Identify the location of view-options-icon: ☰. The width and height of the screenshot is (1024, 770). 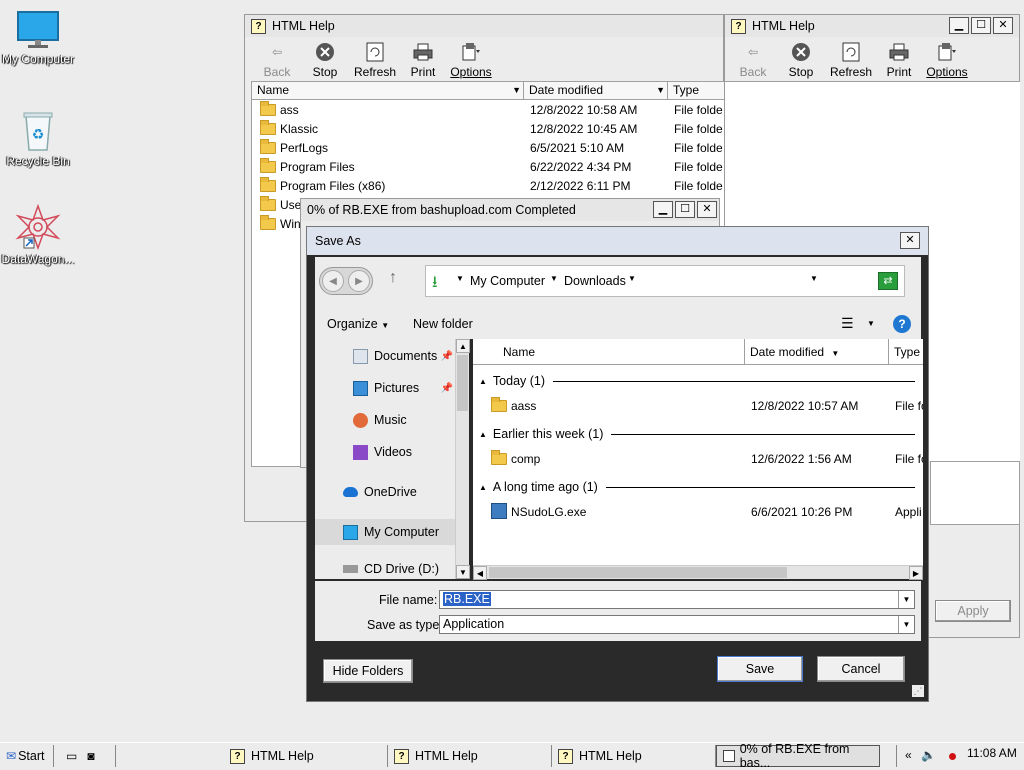
(847, 323).